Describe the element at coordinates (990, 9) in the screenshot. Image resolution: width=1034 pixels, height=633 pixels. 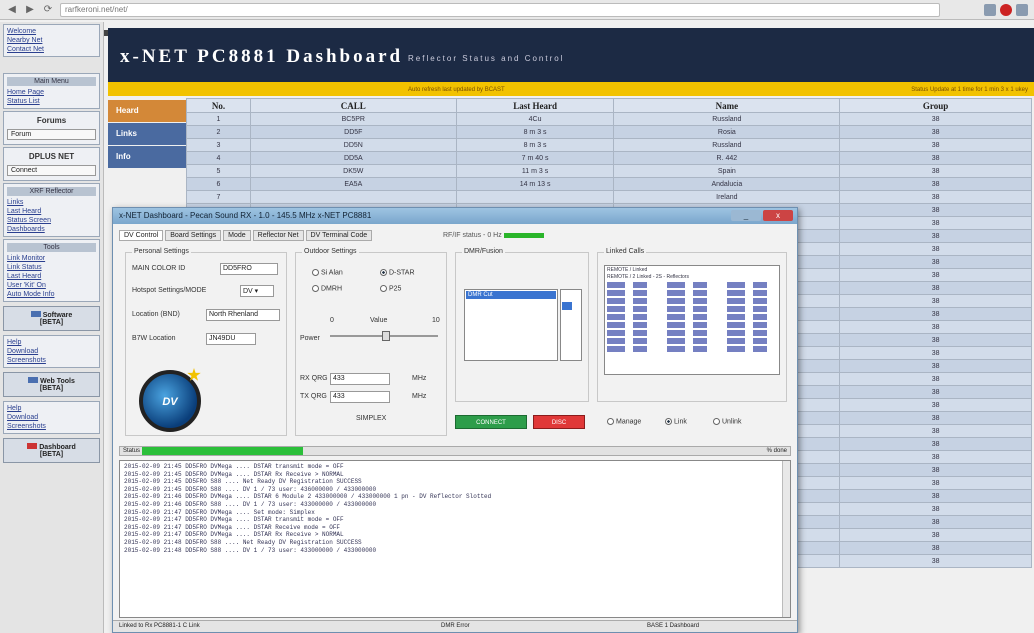
I see `extension-icon` at that location.